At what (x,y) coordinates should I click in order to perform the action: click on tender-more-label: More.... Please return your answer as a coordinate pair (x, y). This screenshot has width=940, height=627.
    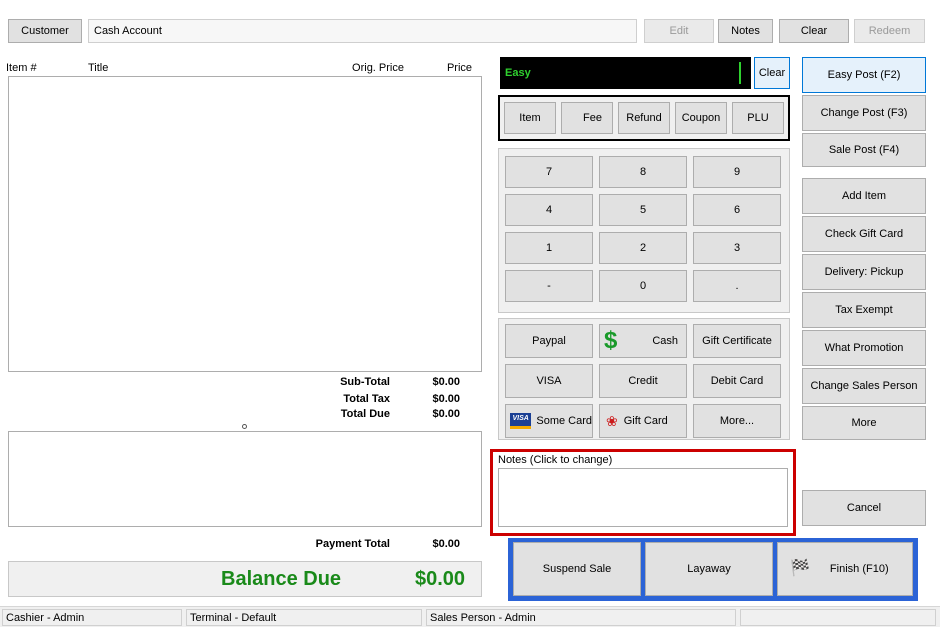
    Looking at the image, I should click on (737, 421).